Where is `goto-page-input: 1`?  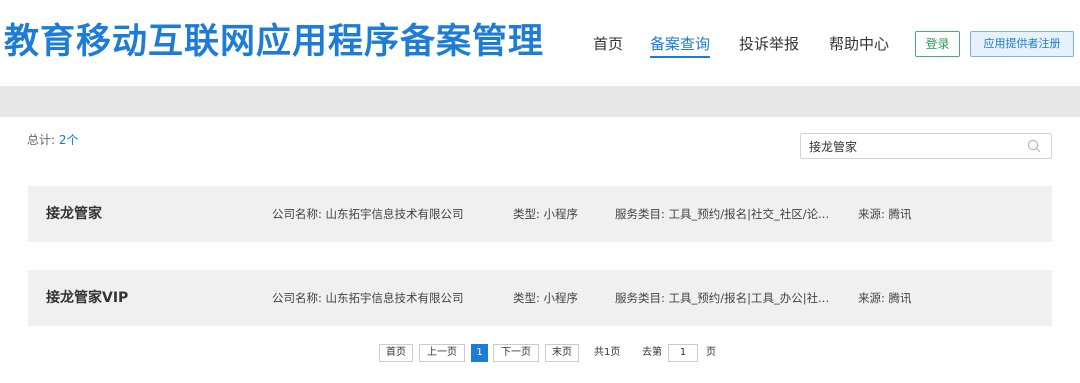
goto-page-input: 1 is located at coordinates (683, 353).